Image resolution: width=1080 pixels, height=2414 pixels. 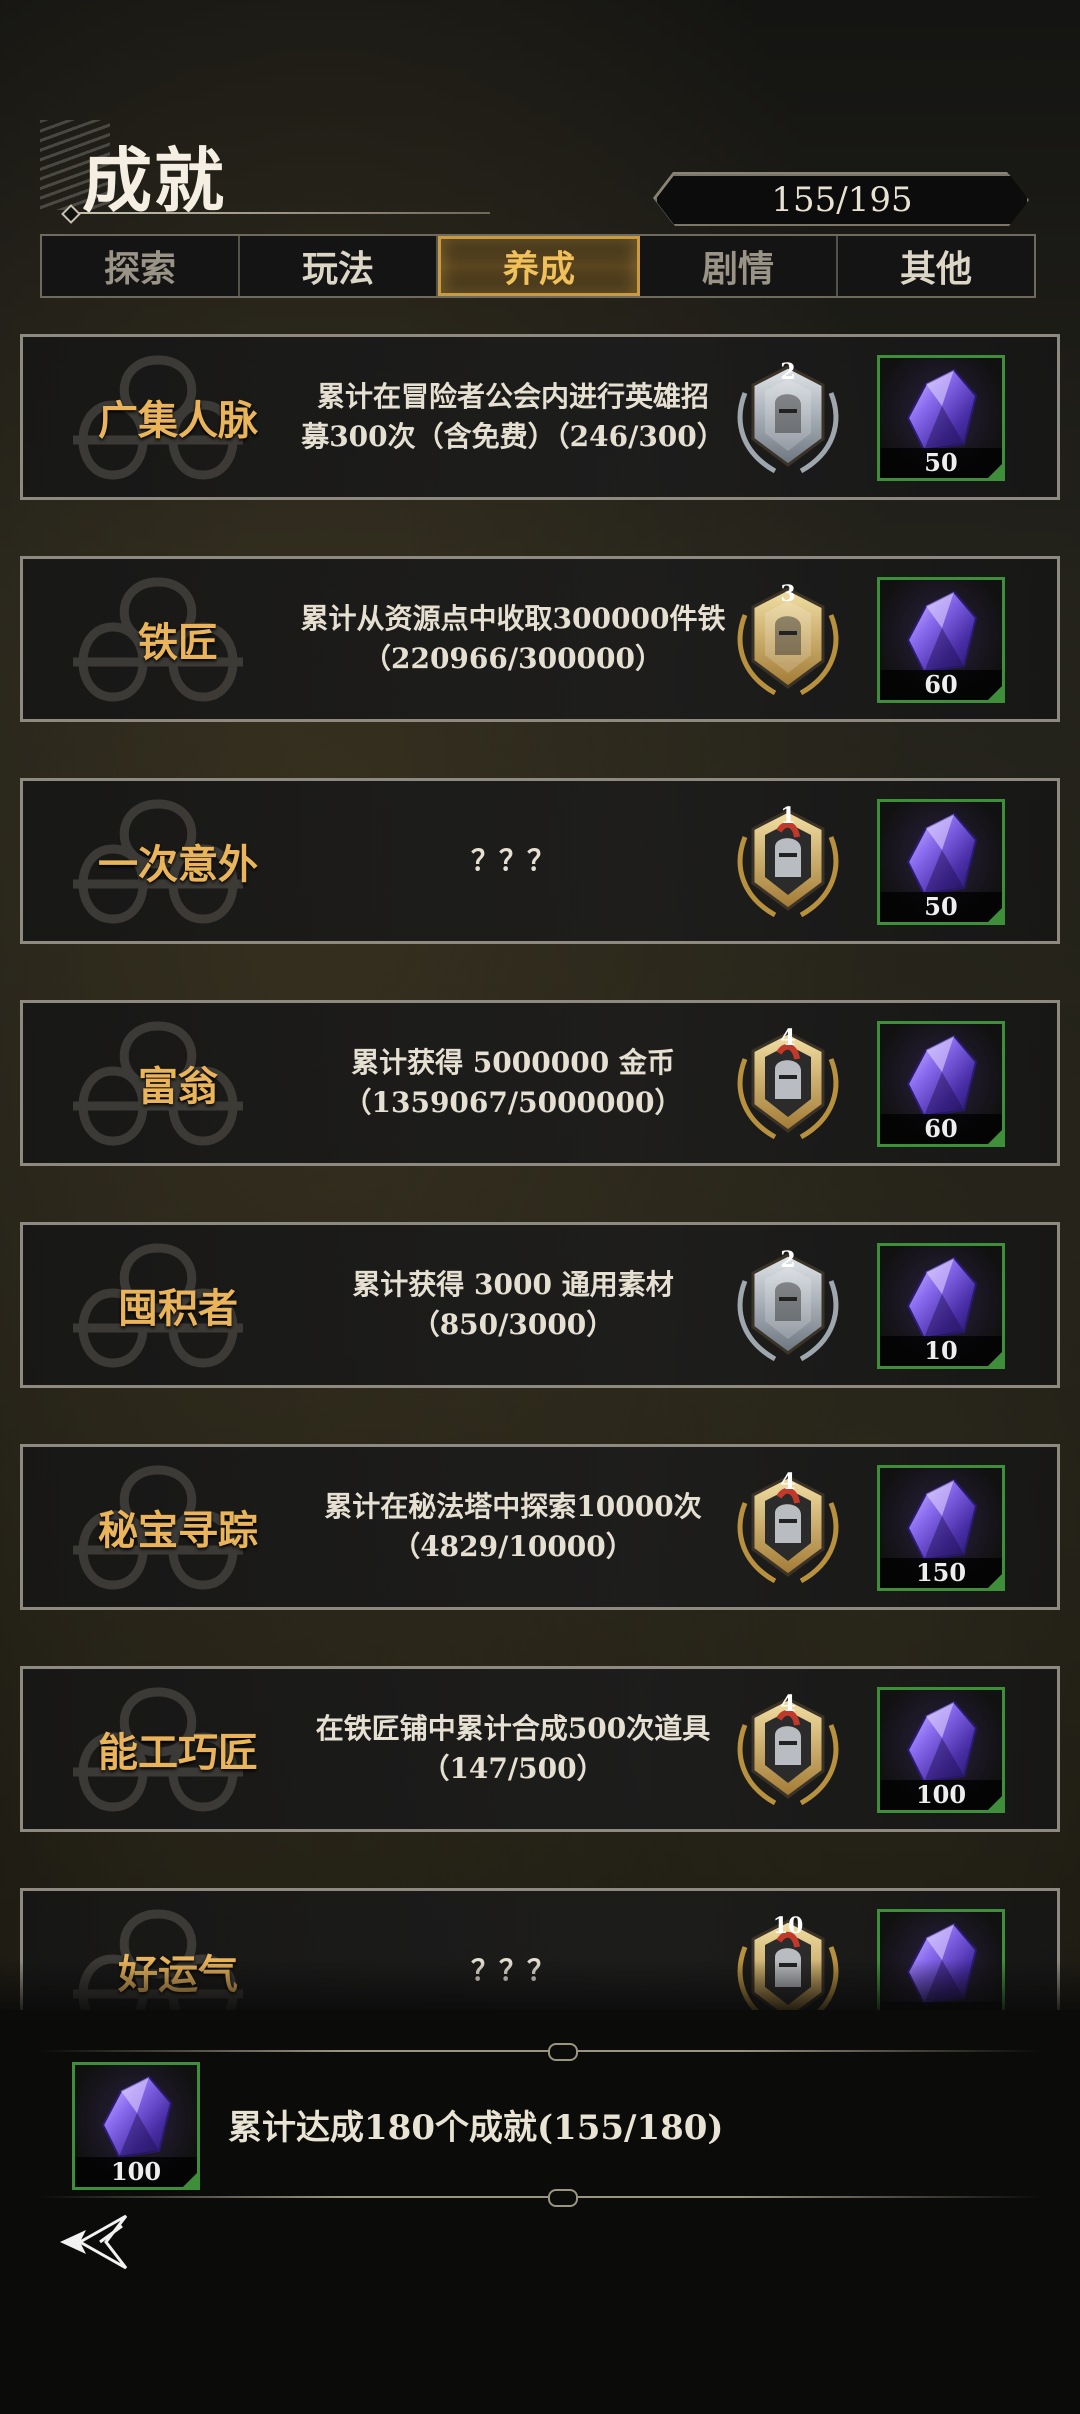 I want to click on category-tabs: 探索 玩法 养成 剧情 其他, so click(x=538, y=266).